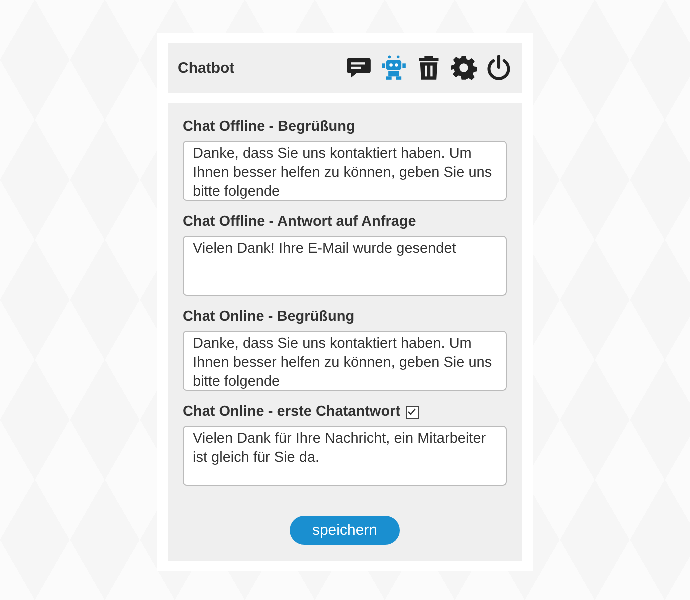  Describe the element at coordinates (292, 412) in the screenshot. I see `field-label: Chat Online - erste Chatantwort` at that location.